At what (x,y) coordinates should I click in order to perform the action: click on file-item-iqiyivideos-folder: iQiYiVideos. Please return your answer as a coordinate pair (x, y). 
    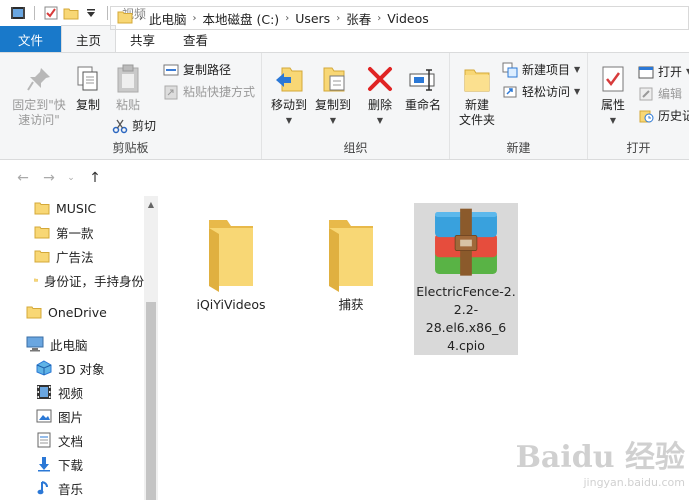
    Looking at the image, I should click on (231, 270).